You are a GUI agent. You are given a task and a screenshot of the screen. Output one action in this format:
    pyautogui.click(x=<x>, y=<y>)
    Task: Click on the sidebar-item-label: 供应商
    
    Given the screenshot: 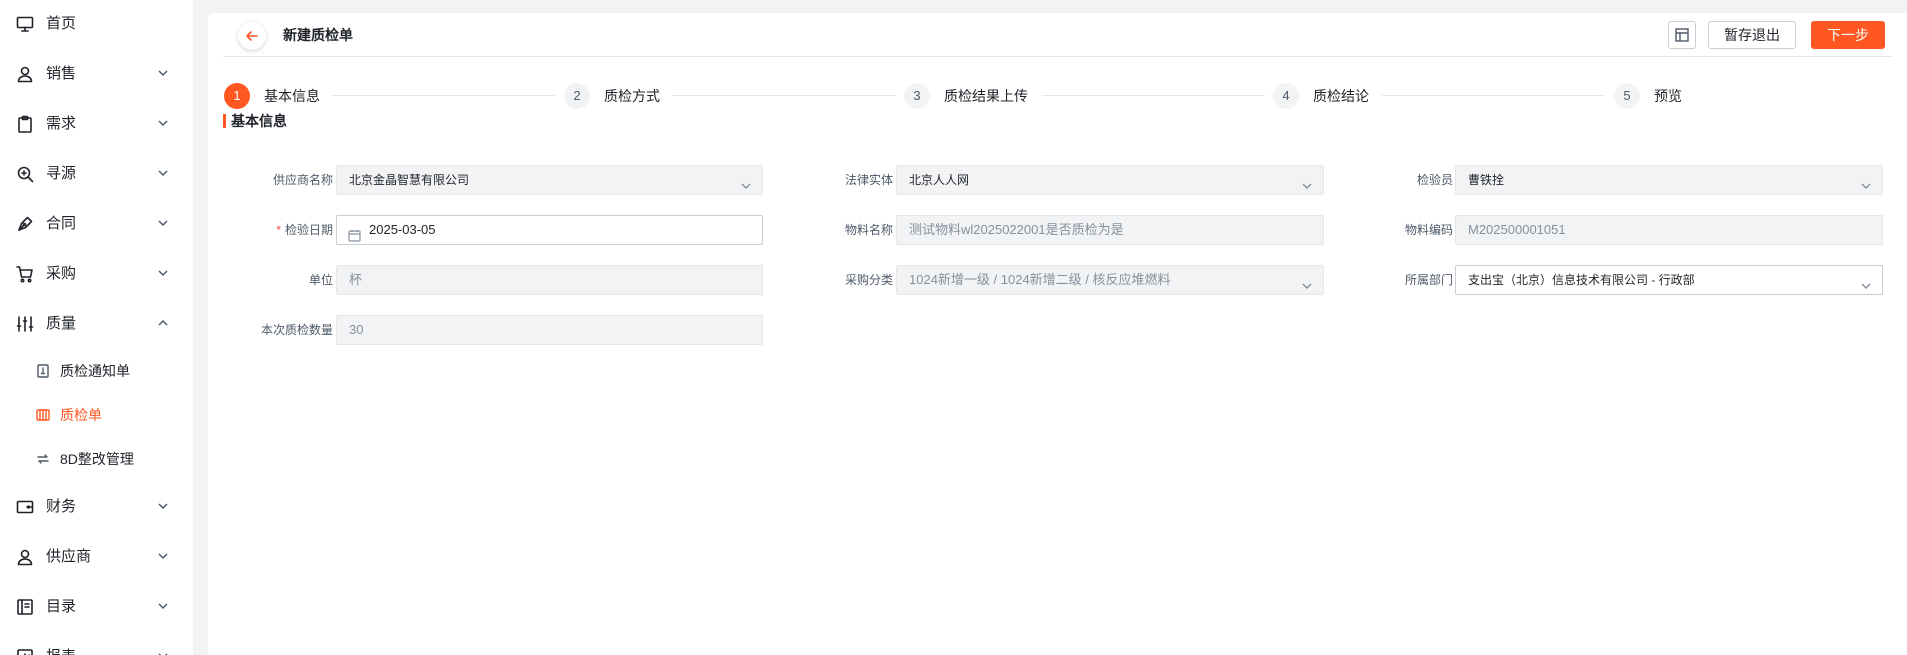 What is the action you would take?
    pyautogui.click(x=69, y=556)
    